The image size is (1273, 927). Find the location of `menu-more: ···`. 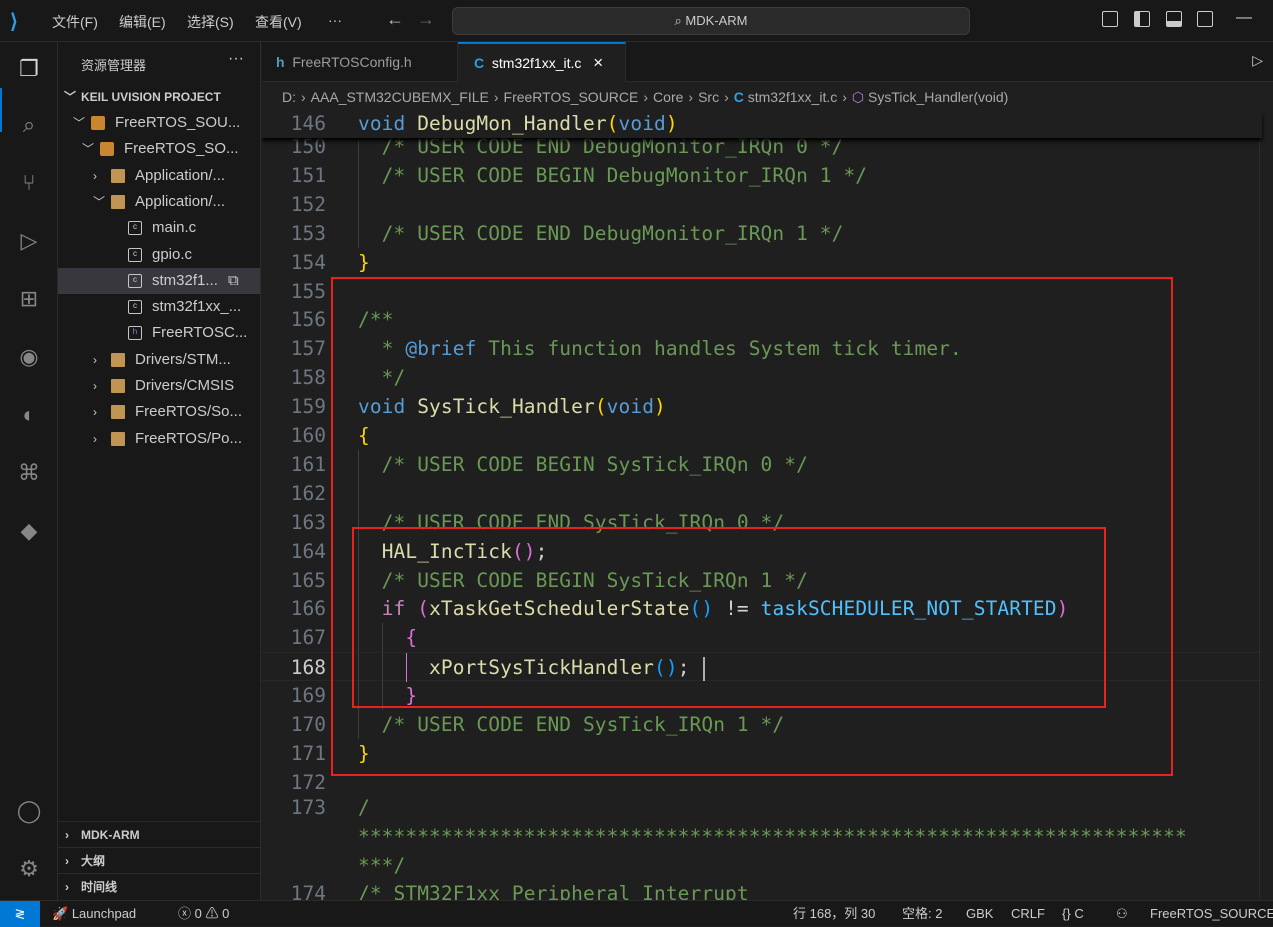

menu-more: ··· is located at coordinates (335, 20).